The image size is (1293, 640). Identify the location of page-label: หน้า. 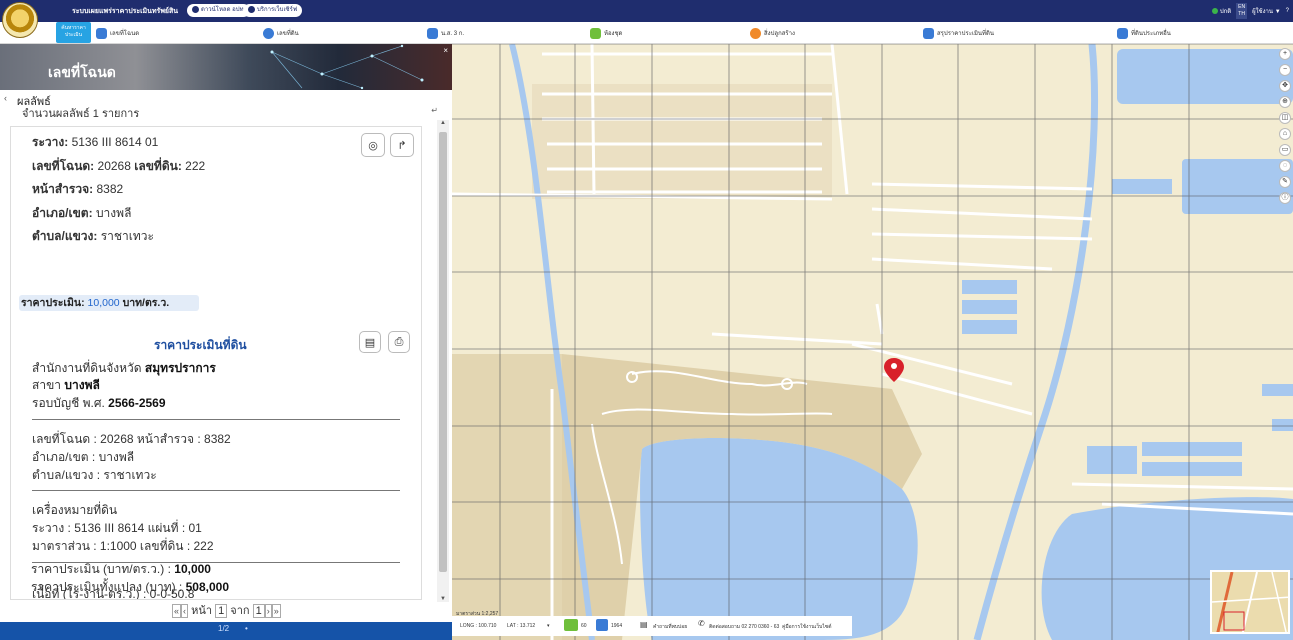
(202, 611).